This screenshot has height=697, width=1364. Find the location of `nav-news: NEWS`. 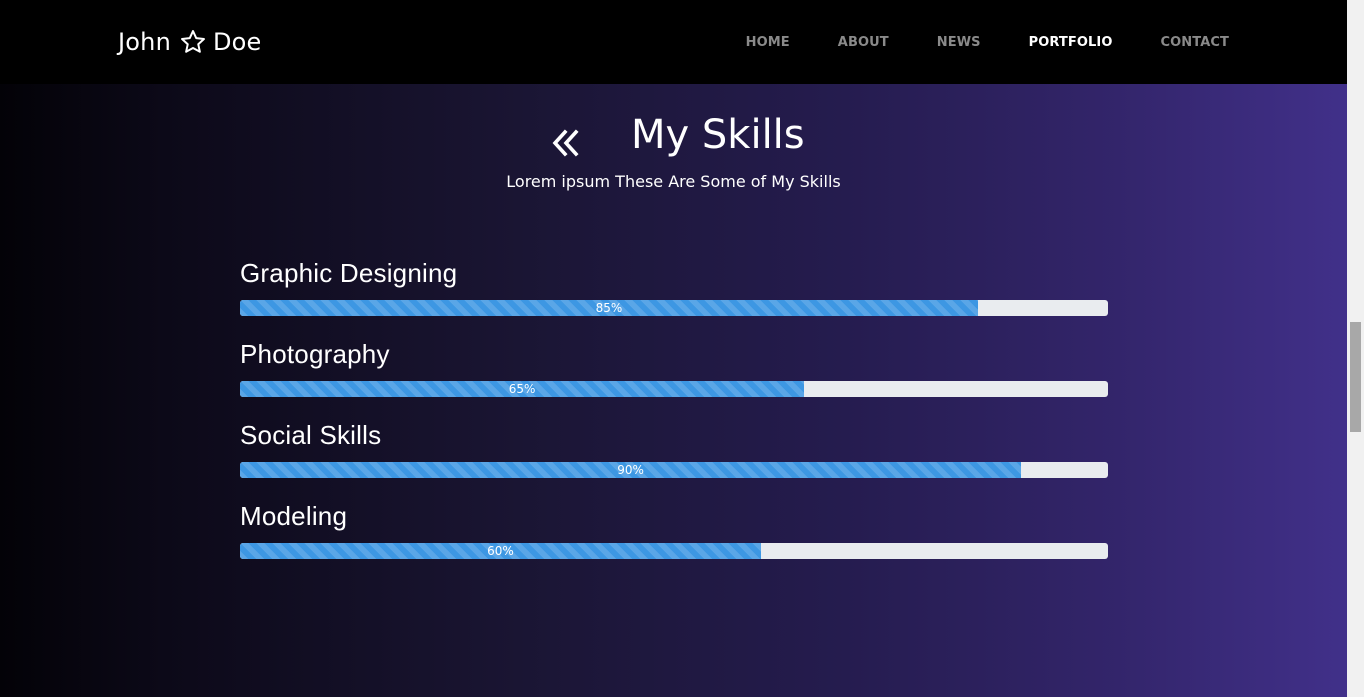

nav-news: NEWS is located at coordinates (959, 42).